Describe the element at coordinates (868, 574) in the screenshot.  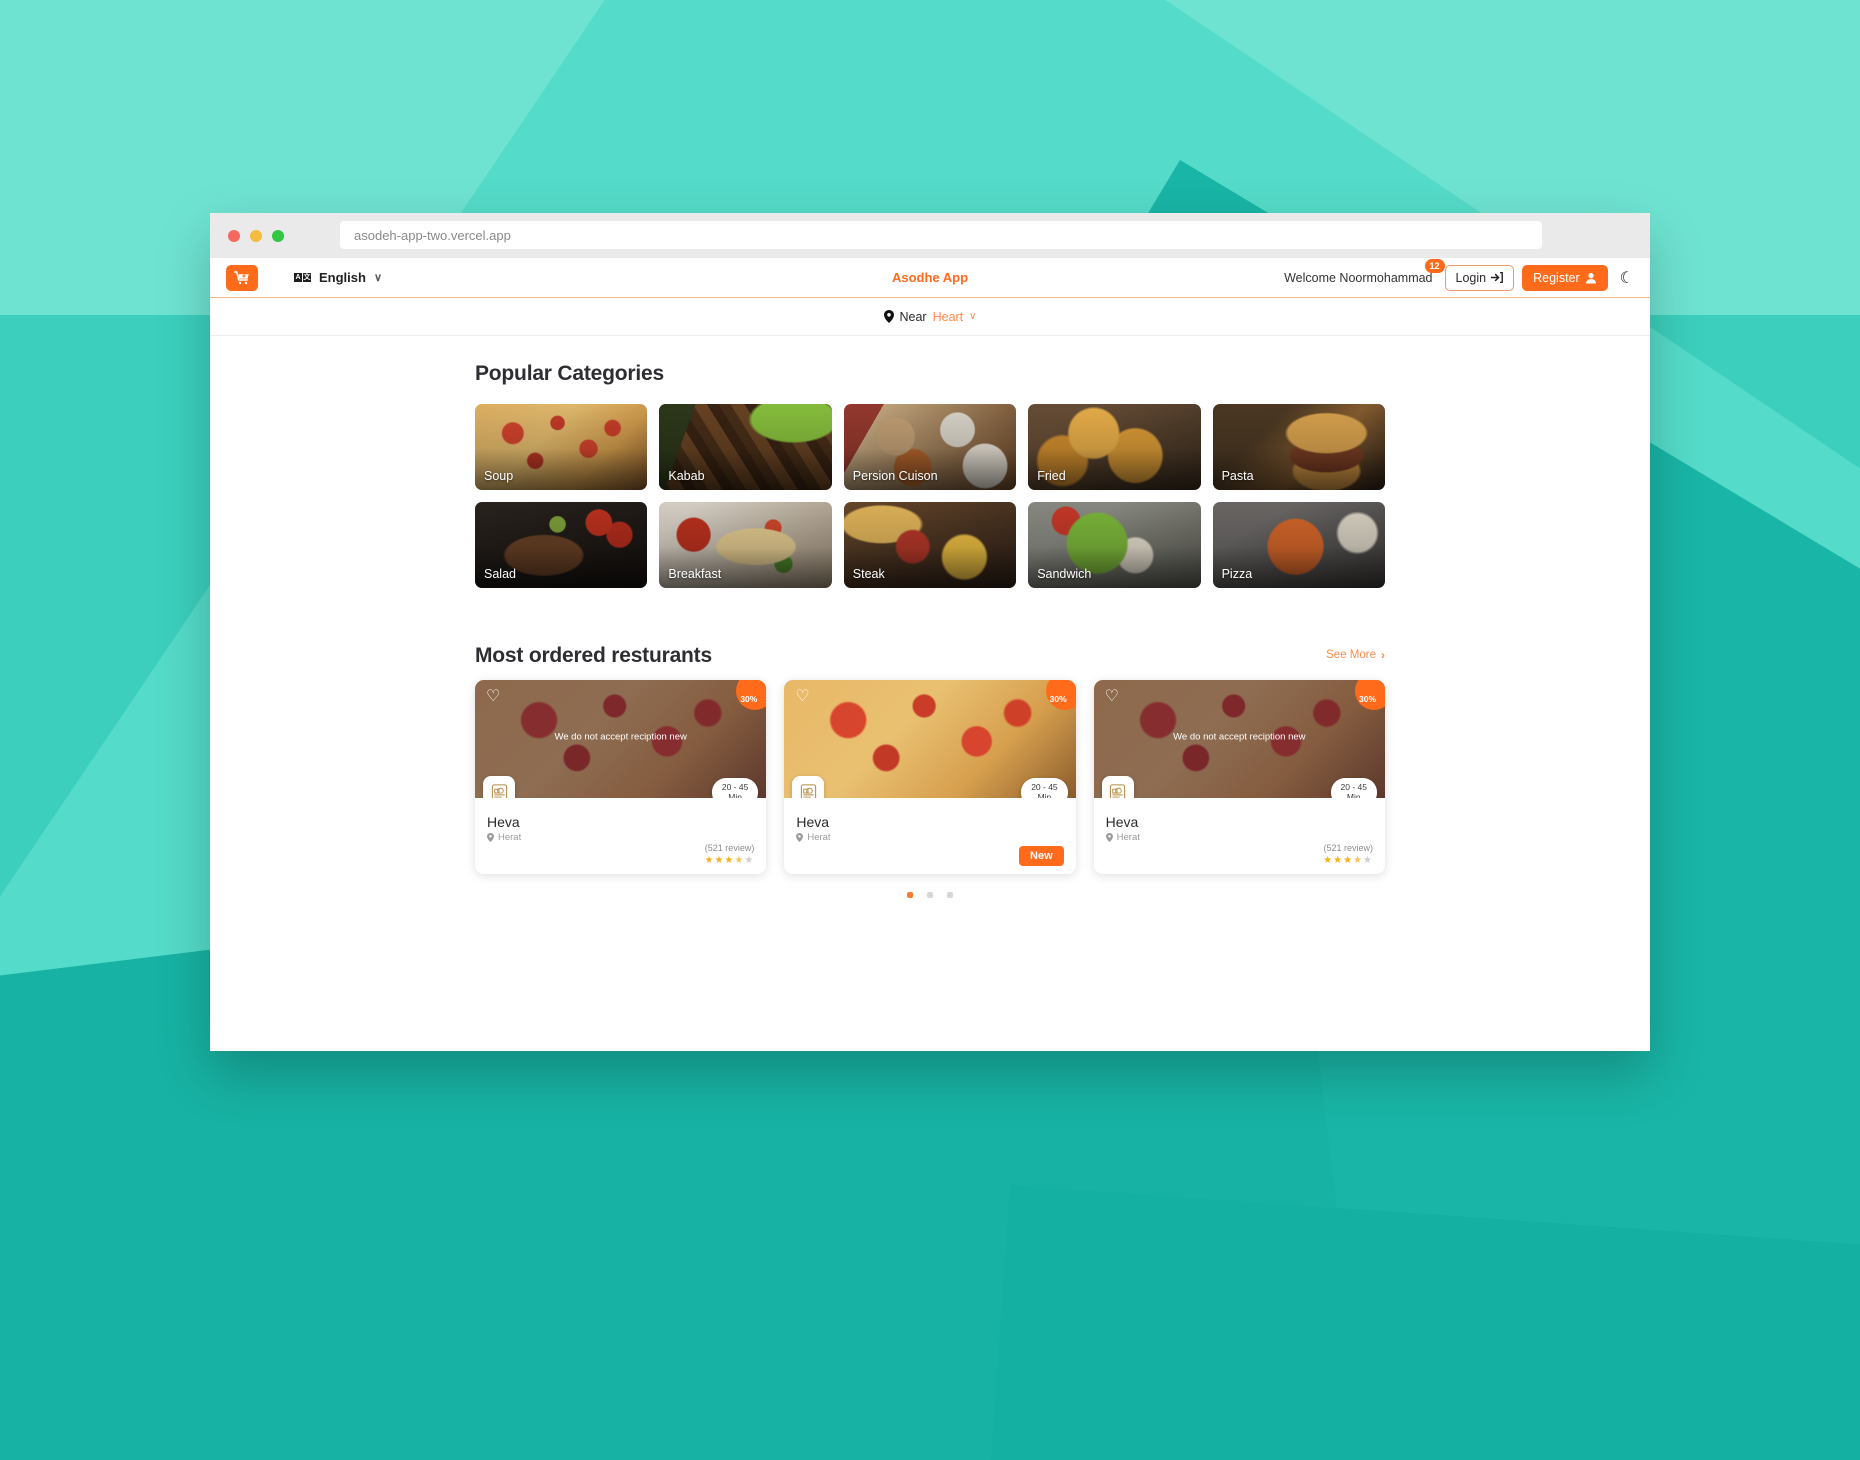
I see `category-label: Steak` at that location.